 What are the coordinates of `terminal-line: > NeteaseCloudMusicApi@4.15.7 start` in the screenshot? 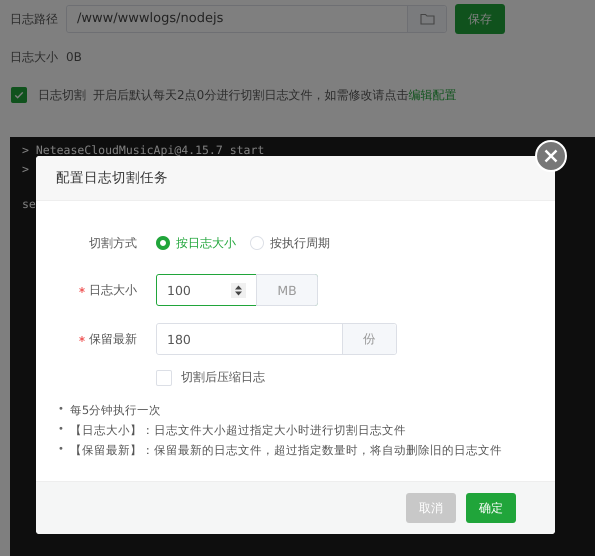 It's located at (143, 150).